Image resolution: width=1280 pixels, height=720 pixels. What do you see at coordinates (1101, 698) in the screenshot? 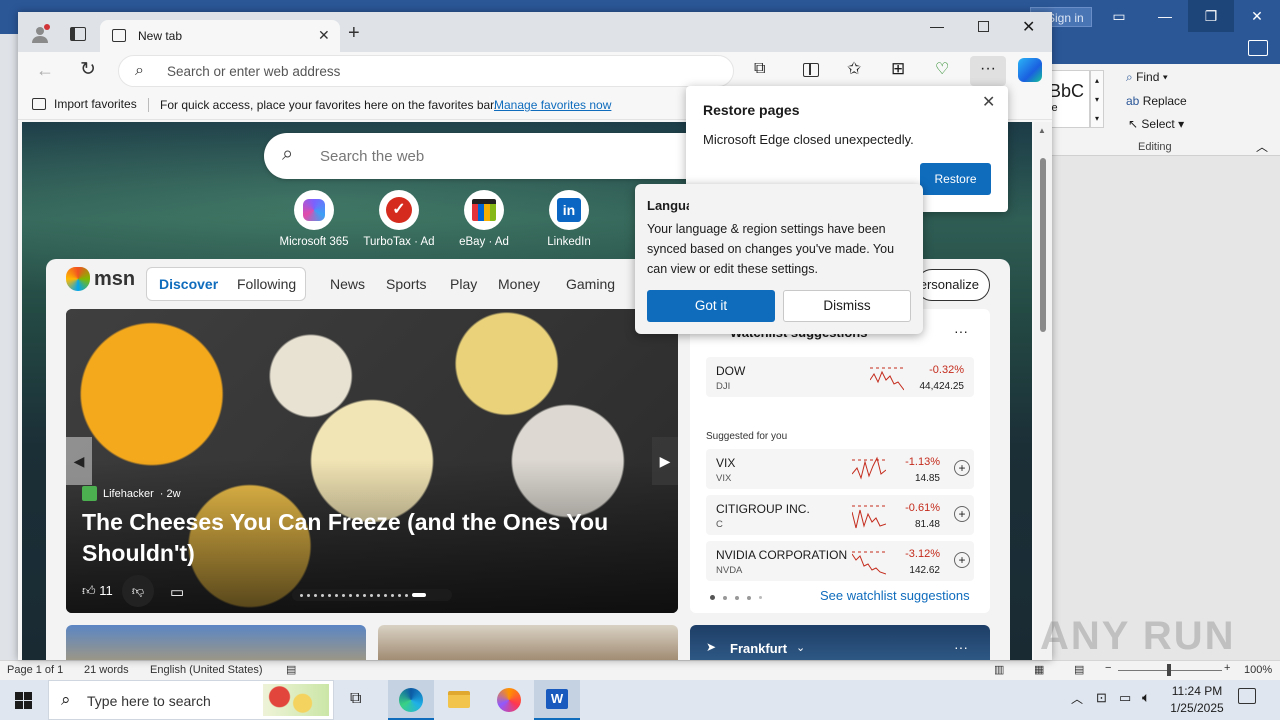
I see `meet-now-icon: ⊡` at bounding box center [1101, 698].